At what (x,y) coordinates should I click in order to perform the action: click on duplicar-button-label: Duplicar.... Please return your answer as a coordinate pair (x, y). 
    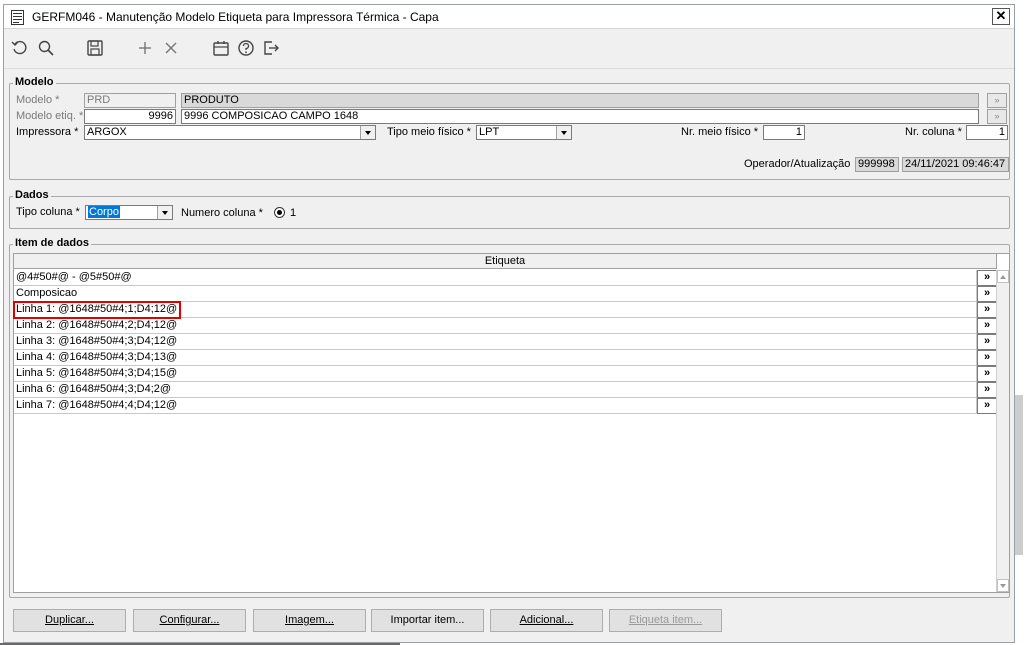
    Looking at the image, I should click on (69, 620).